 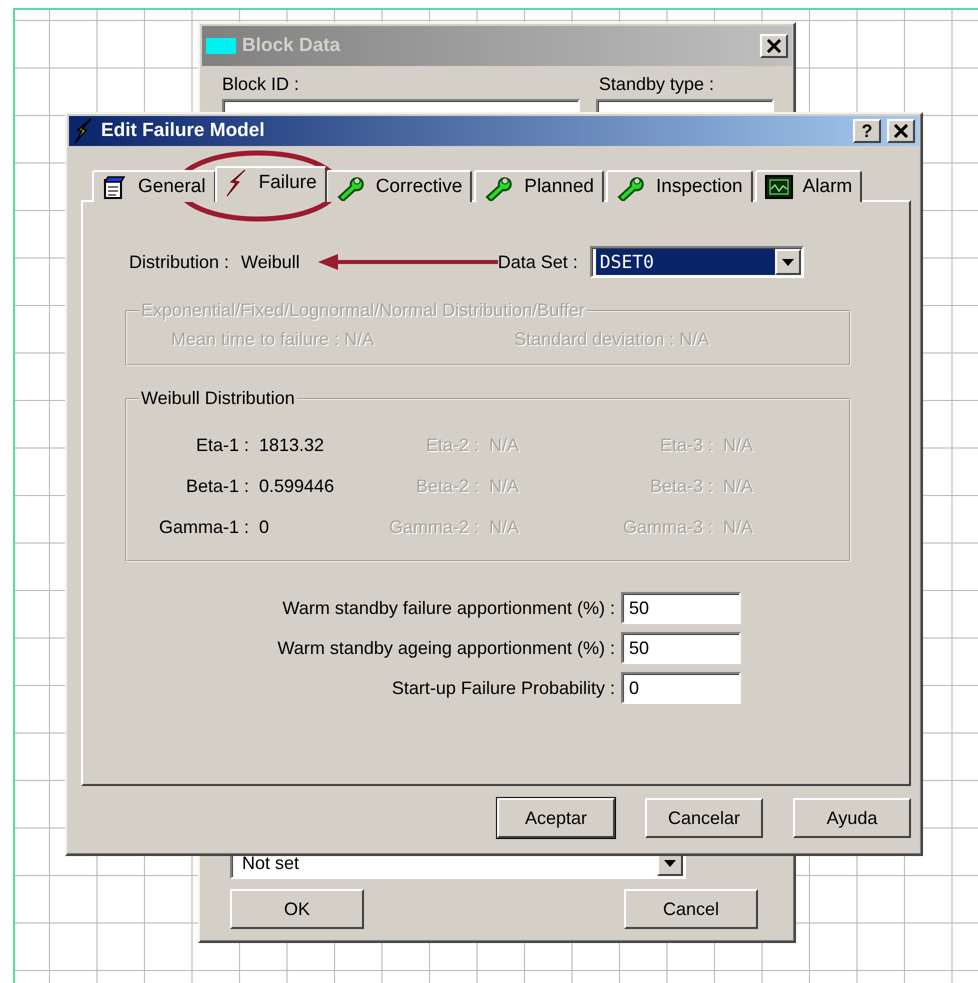 I want to click on tab: General, so click(x=154, y=186).